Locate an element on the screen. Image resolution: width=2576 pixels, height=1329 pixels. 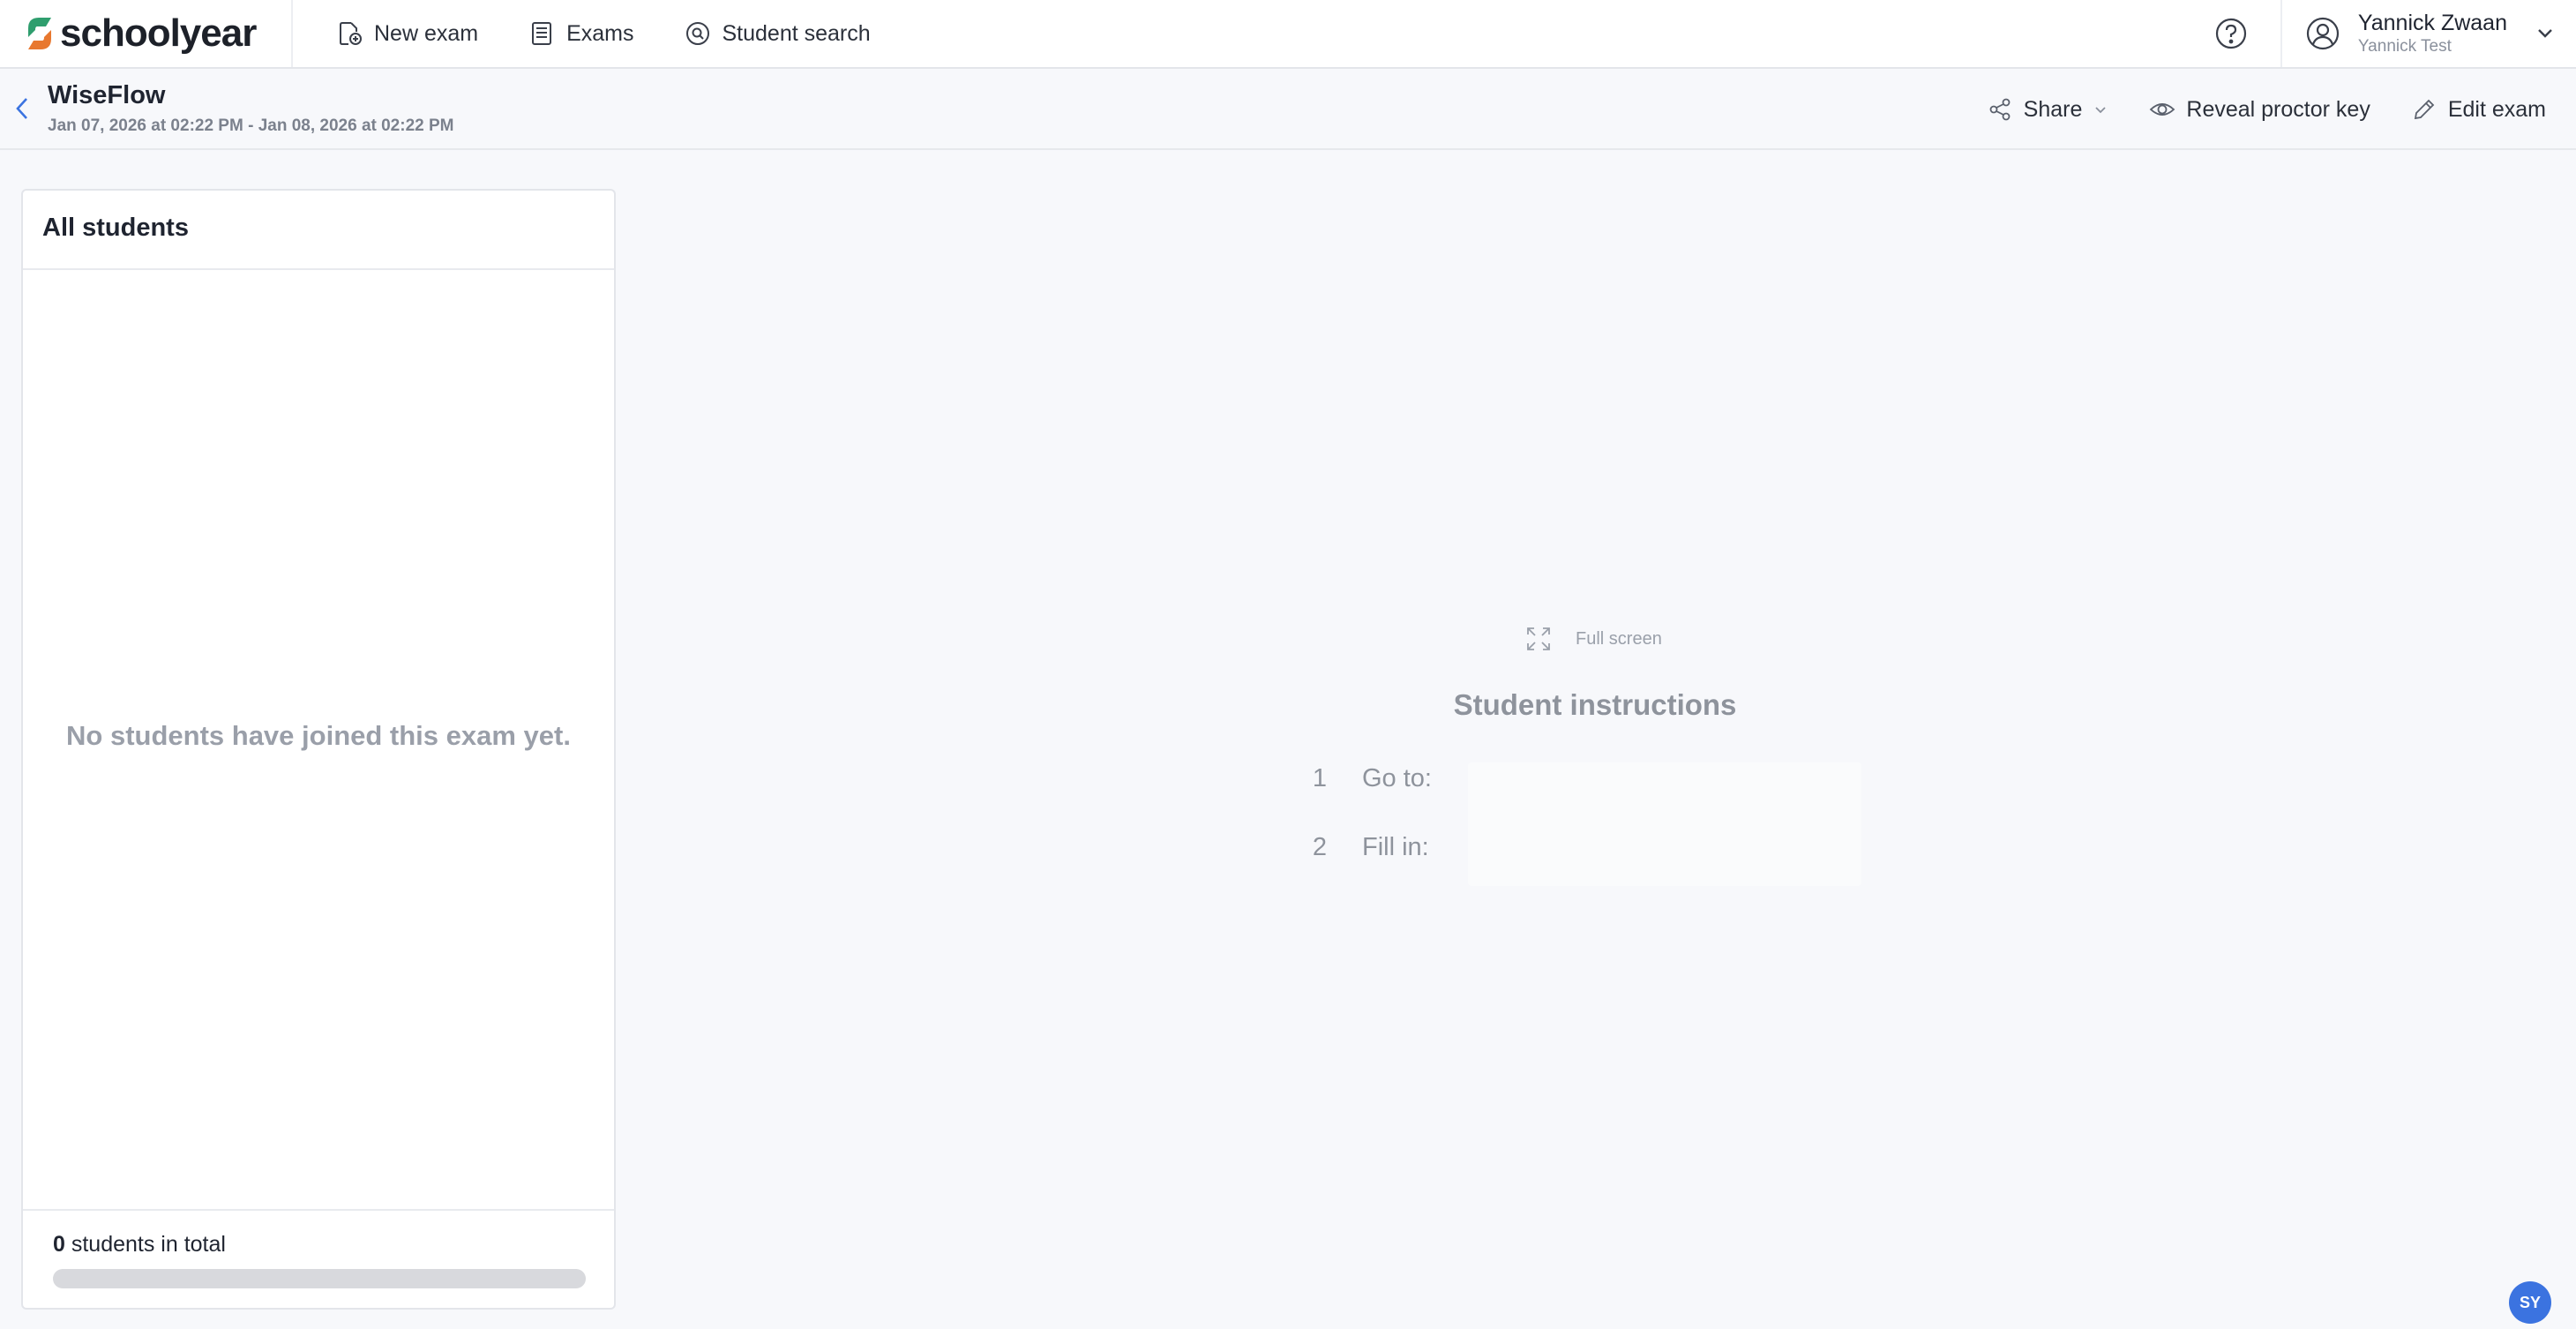
step-number: 1 is located at coordinates (1319, 778).